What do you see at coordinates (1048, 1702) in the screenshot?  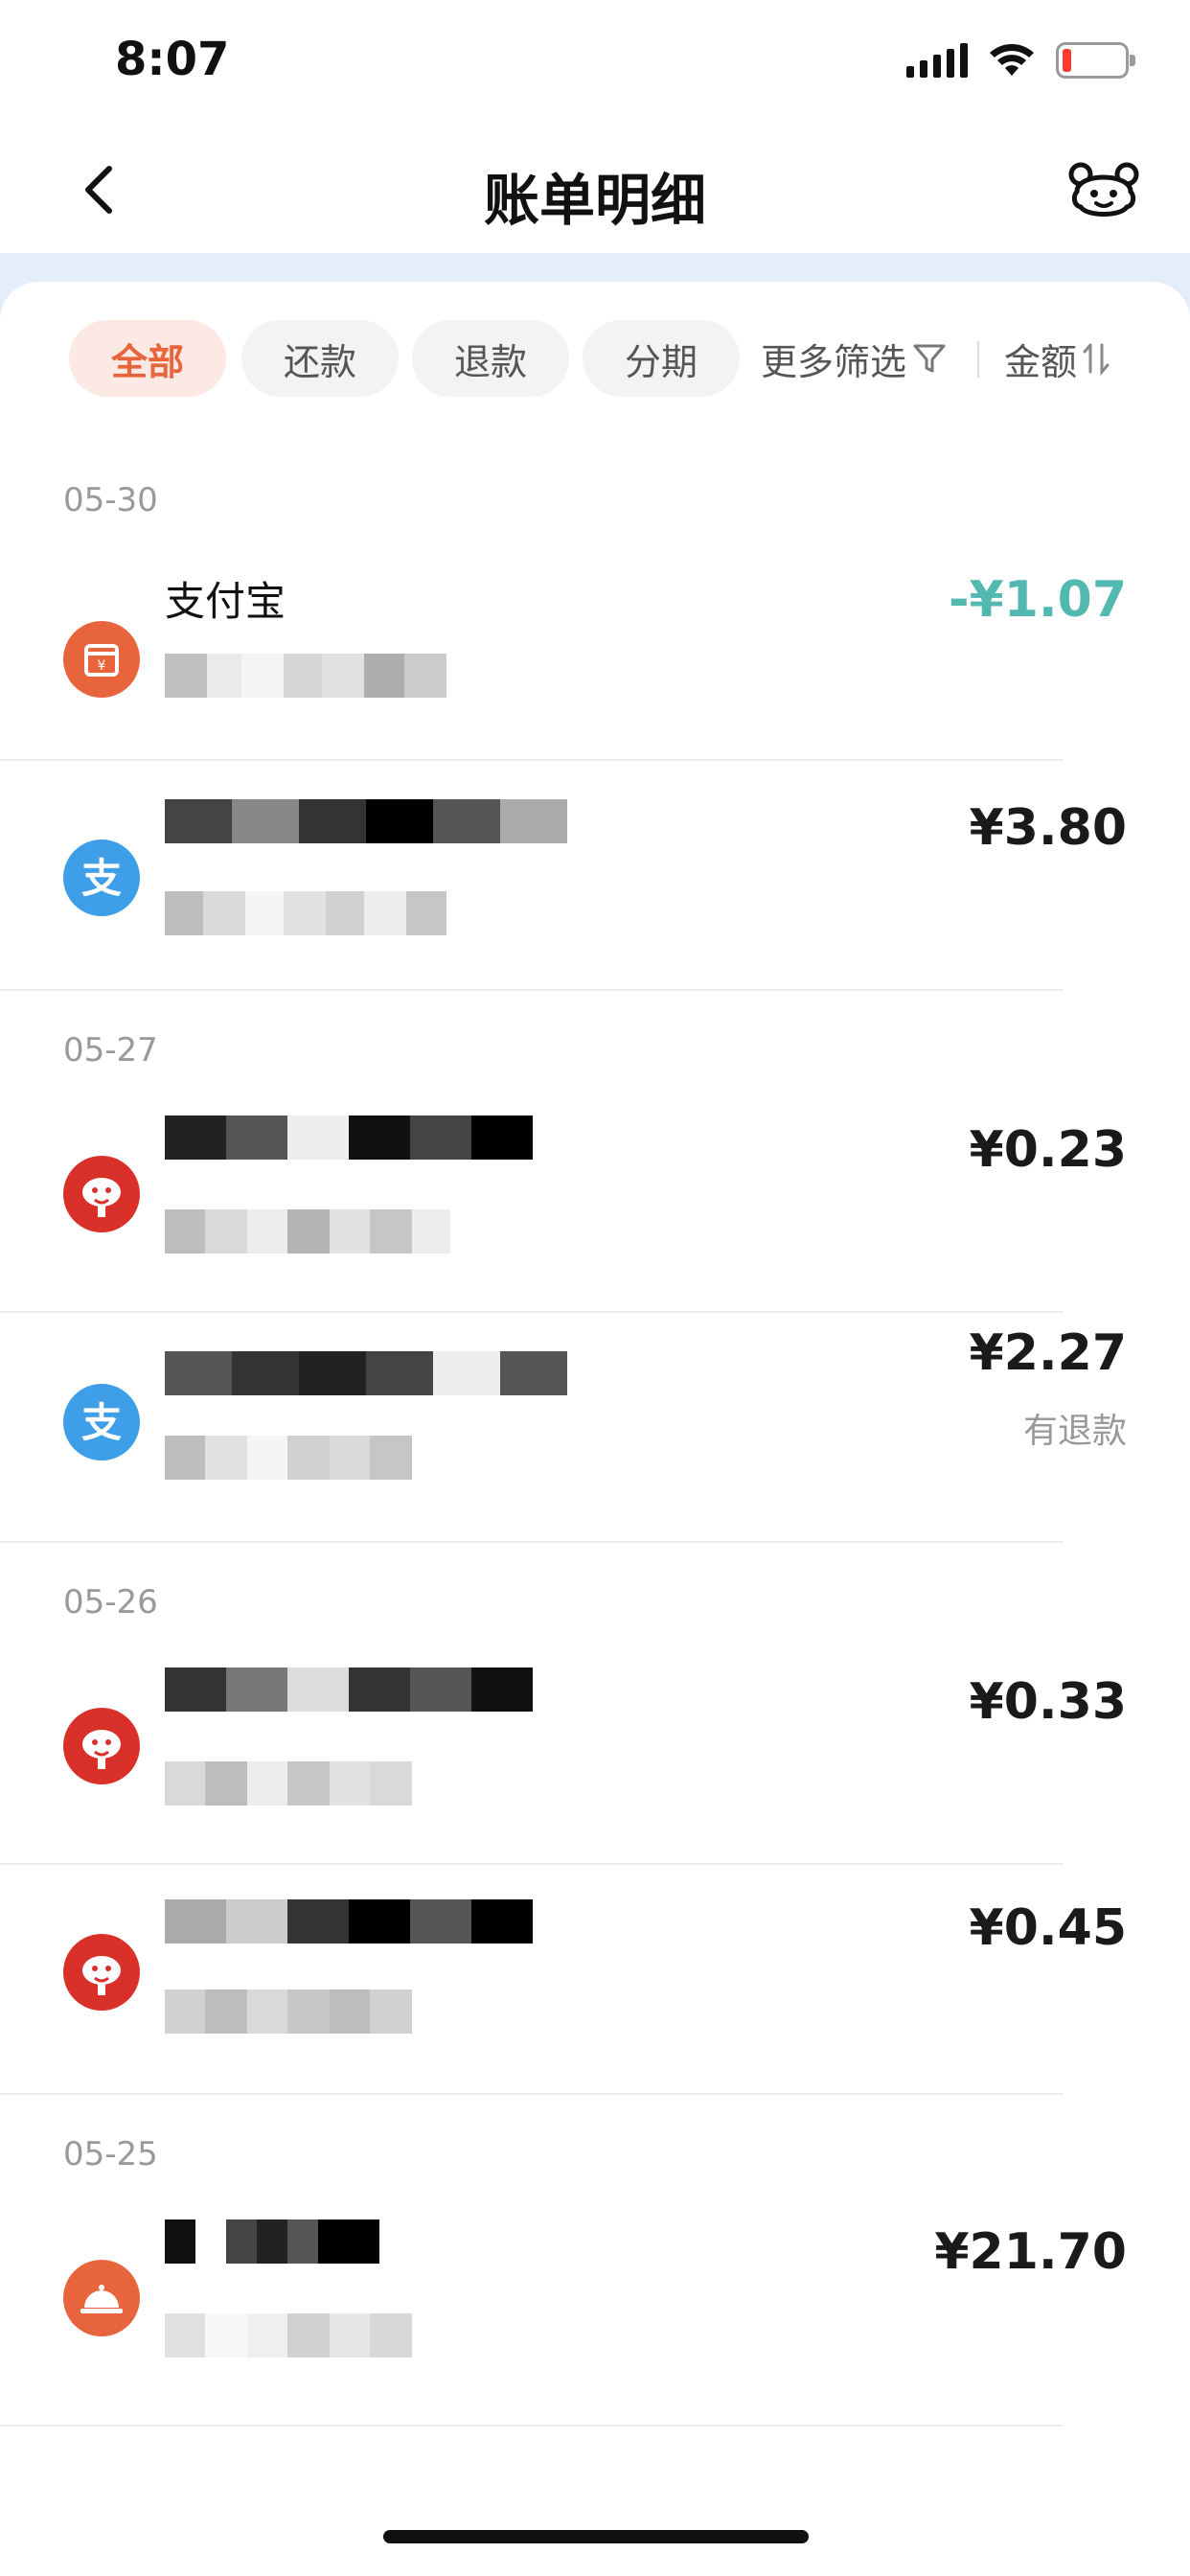 I see `transaction-amount: ¥0.33` at bounding box center [1048, 1702].